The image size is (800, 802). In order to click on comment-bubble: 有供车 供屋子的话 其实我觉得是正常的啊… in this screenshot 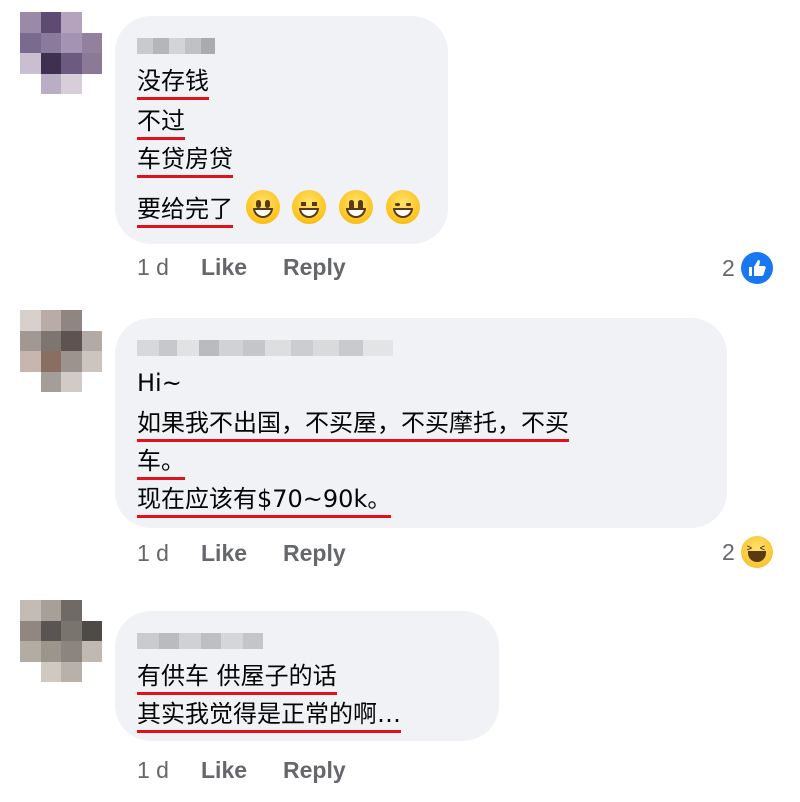, I will do `click(307, 676)`.